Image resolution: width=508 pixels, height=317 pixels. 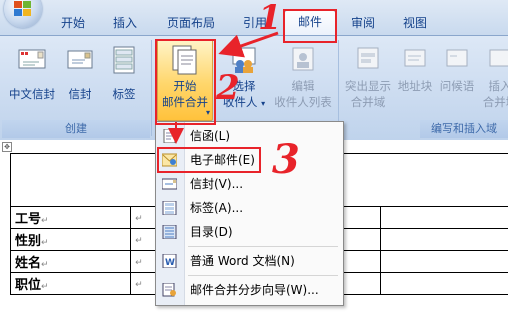 What do you see at coordinates (223, 87) in the screenshot?
I see `annotation-arrows` at bounding box center [223, 87].